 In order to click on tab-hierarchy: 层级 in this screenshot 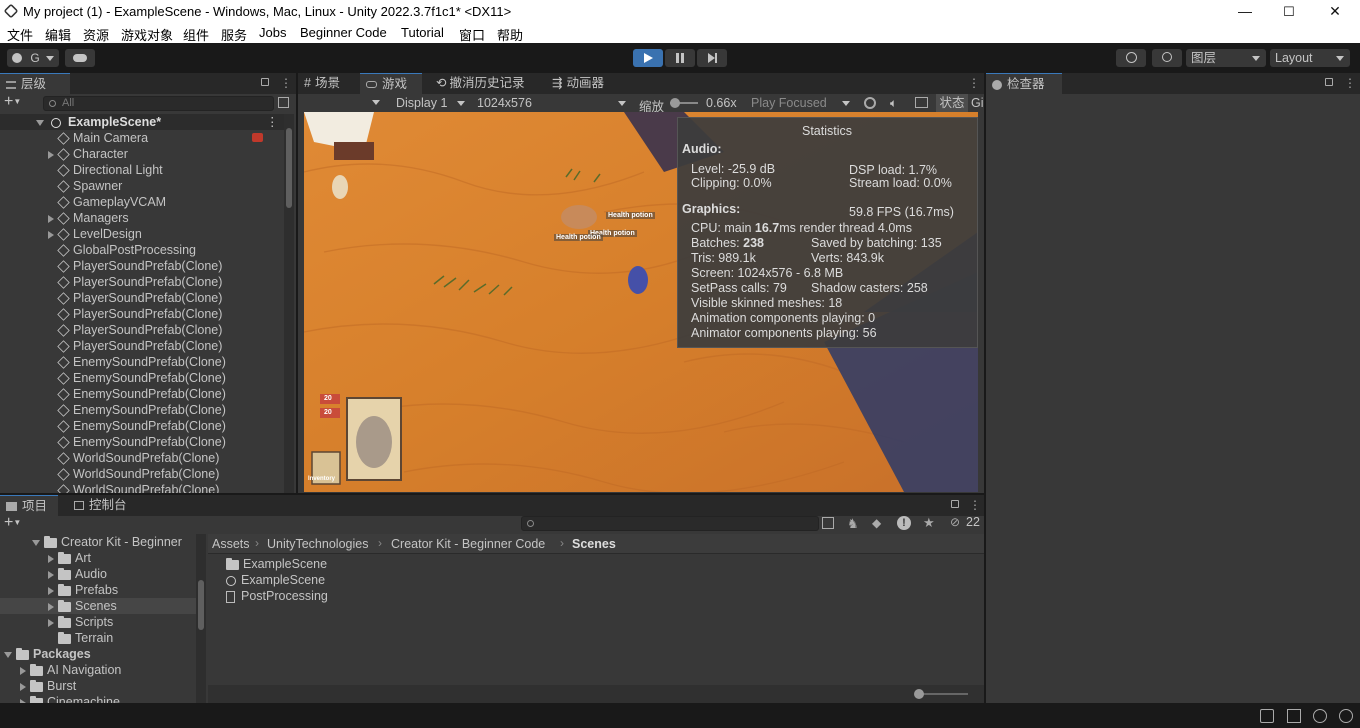, I will do `click(35, 83)`.